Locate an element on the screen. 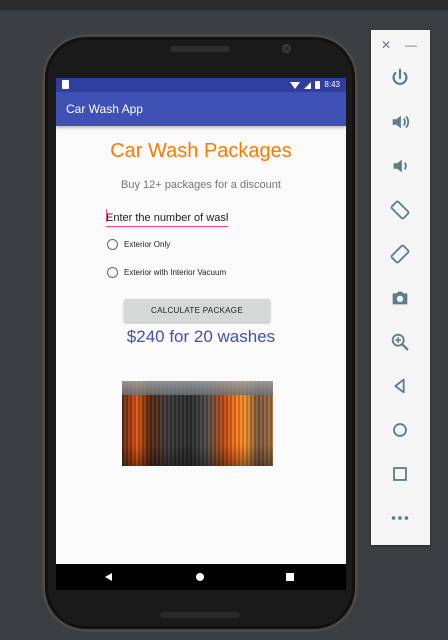 Image resolution: width=448 pixels, height=640 pixels. radio-exterior-only: Exterior Only is located at coordinates (138, 244).